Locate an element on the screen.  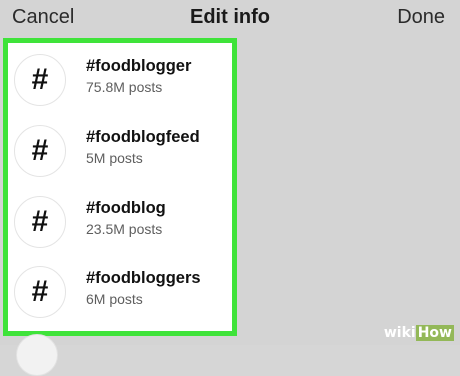
hashtag-name: #foodblog is located at coordinates (126, 208).